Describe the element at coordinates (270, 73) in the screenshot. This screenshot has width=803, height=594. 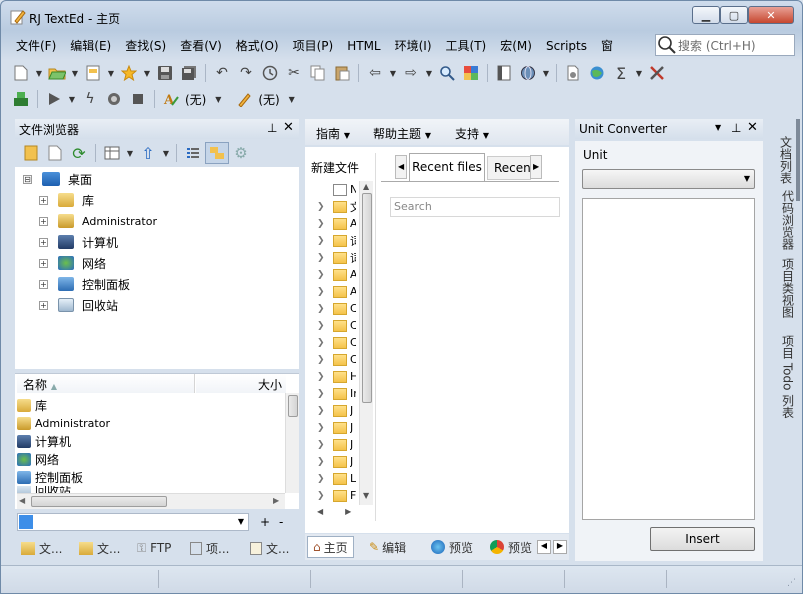
I see `history-icon` at that location.